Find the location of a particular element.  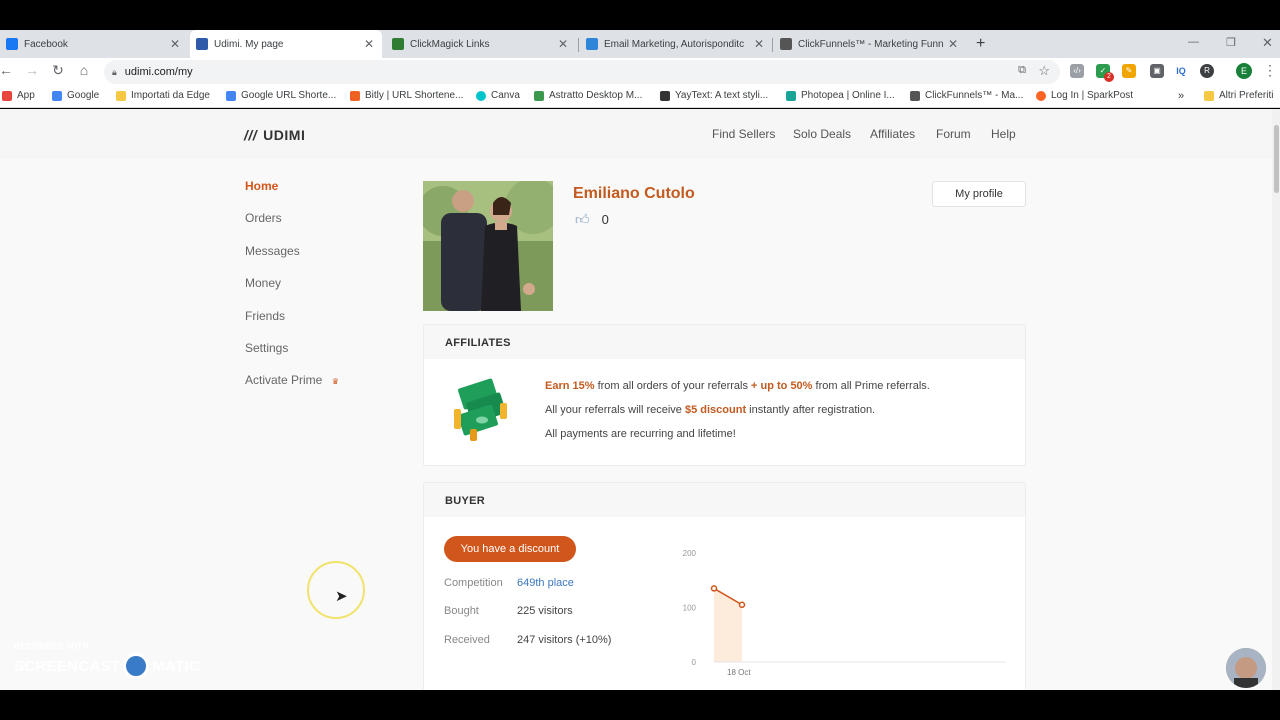

bookmark-sparkpost: Log In | SparkPost is located at coordinates (1084, 95).